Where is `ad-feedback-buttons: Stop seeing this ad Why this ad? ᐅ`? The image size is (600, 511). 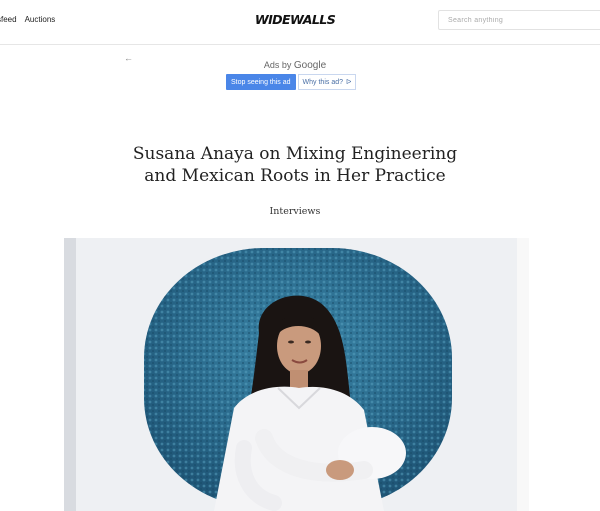
ad-feedback-buttons: Stop seeing this ad Why this ad? ᐅ is located at coordinates (291, 82).